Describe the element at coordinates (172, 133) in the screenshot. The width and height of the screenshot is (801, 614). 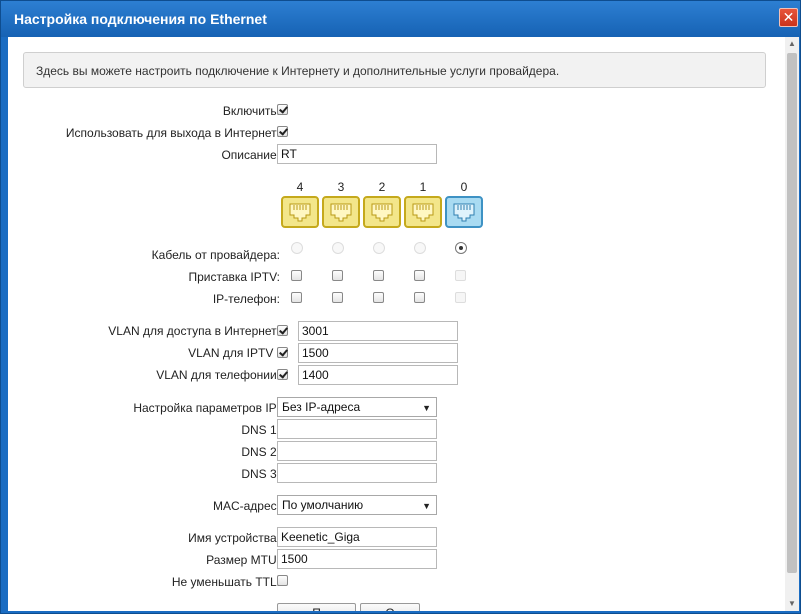
I see `use-internet-label: Использовать для выхода в Интернет:` at that location.